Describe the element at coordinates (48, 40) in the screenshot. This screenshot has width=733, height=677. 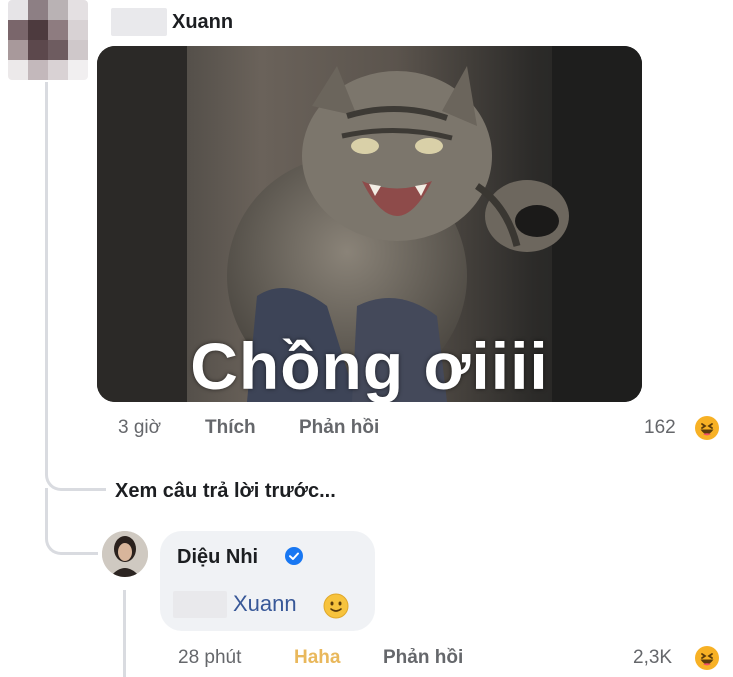
I see `commenter-avatar` at that location.